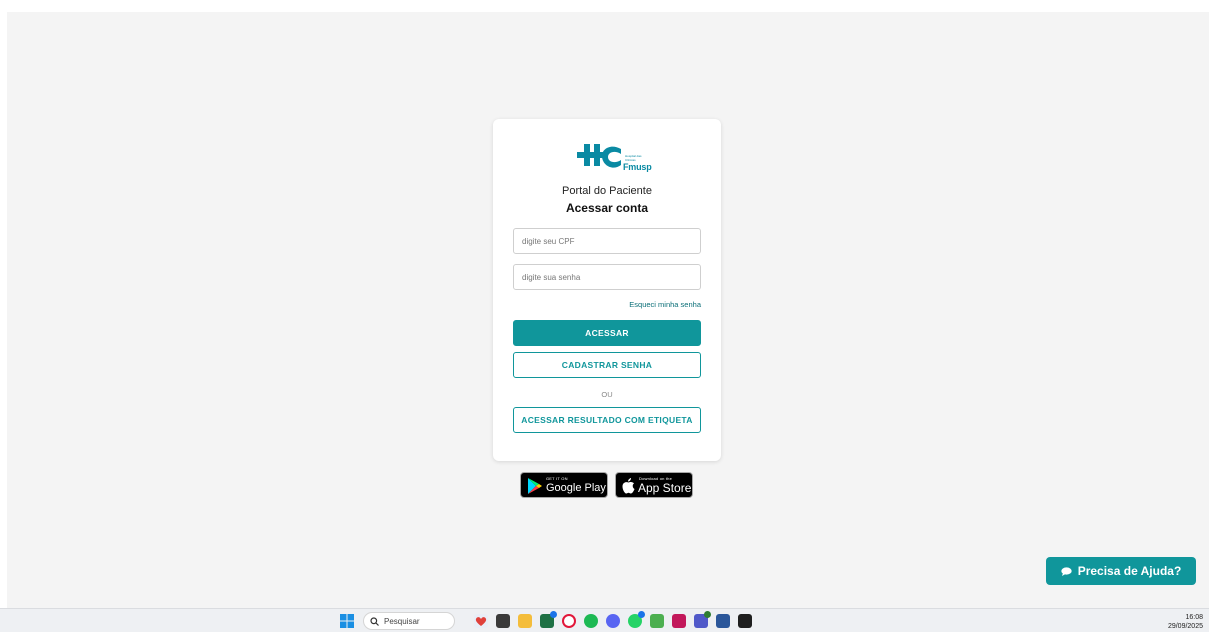 Image resolution: width=1209 pixels, height=632 pixels. Describe the element at coordinates (535, 486) in the screenshot. I see `google-play-icon` at that location.